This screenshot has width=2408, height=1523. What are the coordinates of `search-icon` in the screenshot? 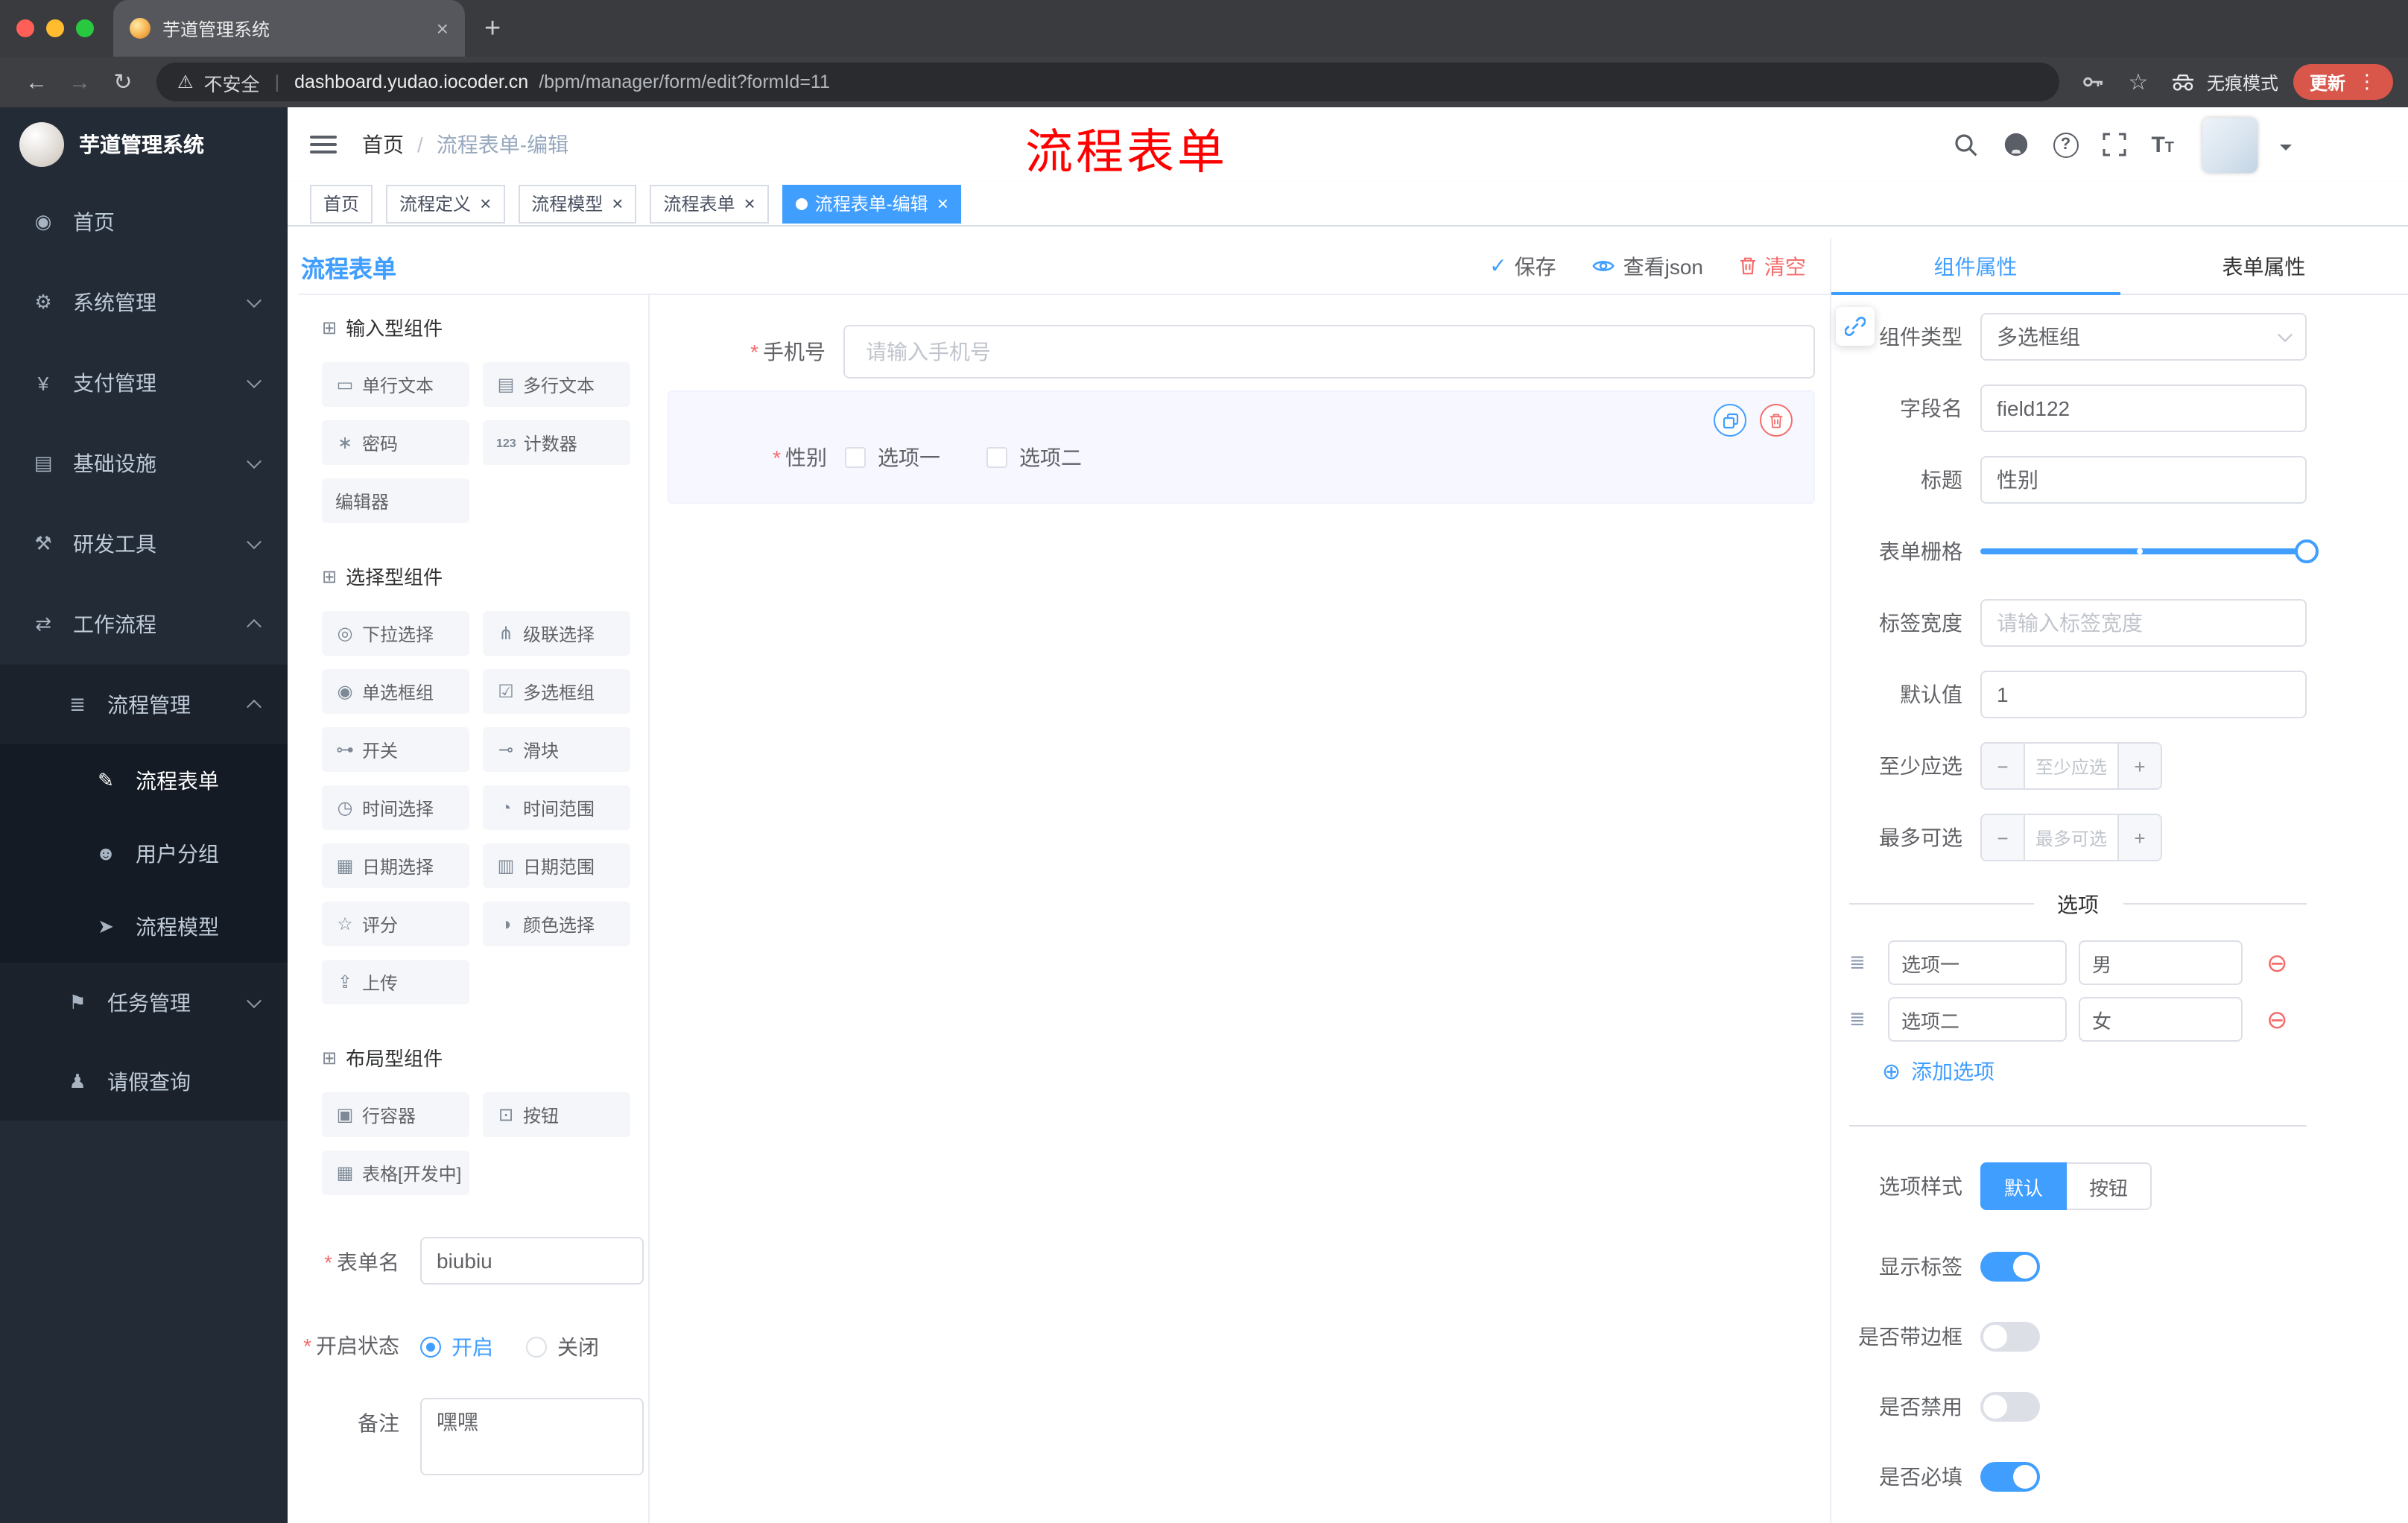 It's located at (1965, 144).